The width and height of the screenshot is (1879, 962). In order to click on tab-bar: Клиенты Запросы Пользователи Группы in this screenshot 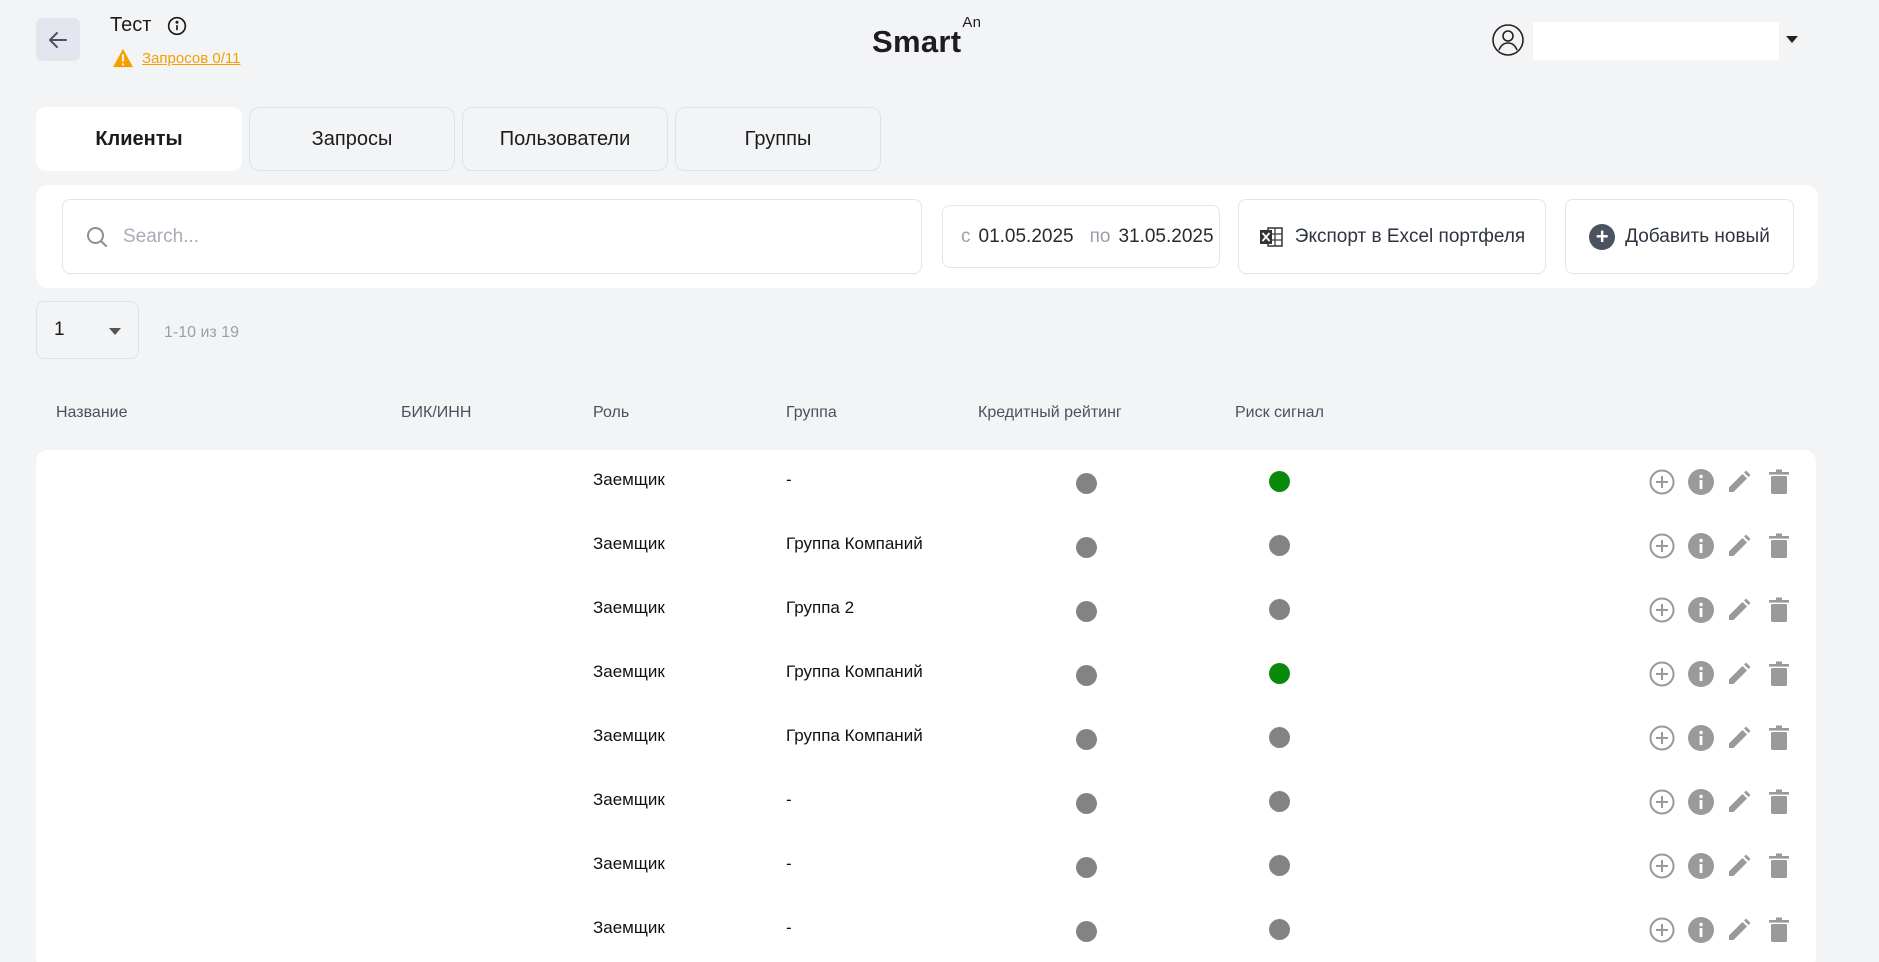, I will do `click(458, 139)`.